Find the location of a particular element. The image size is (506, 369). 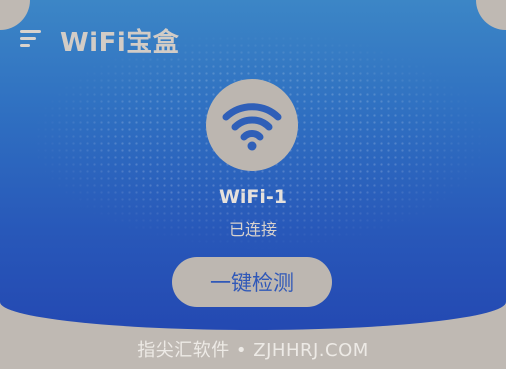

app-title: WiFi宝盒 is located at coordinates (120, 43).